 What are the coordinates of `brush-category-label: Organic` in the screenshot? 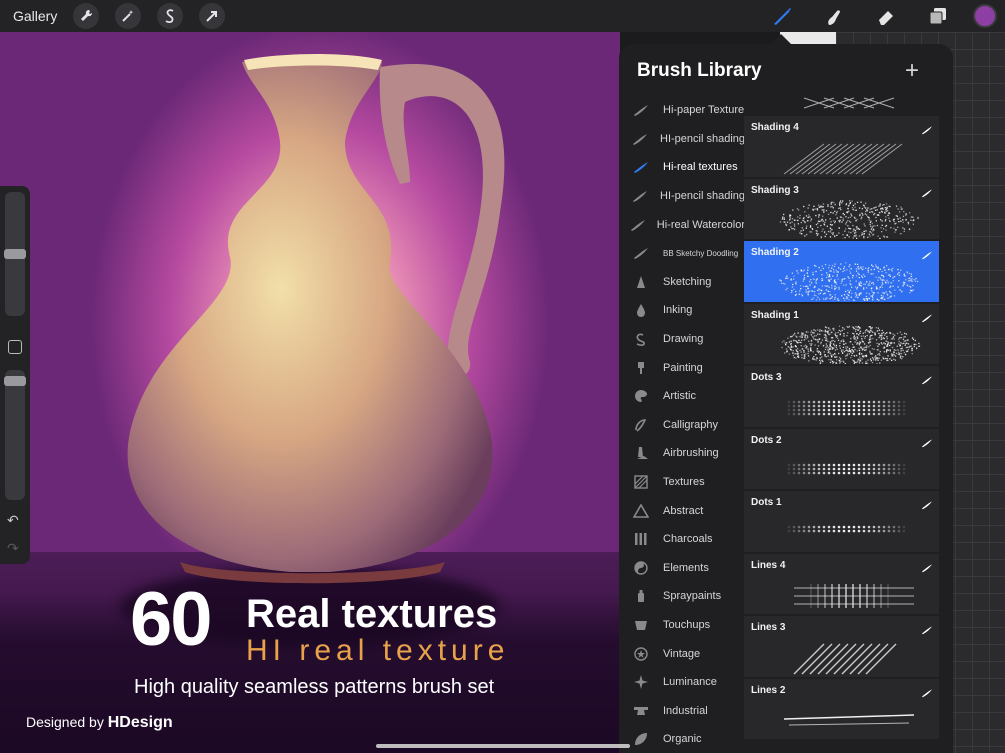 It's located at (682, 739).